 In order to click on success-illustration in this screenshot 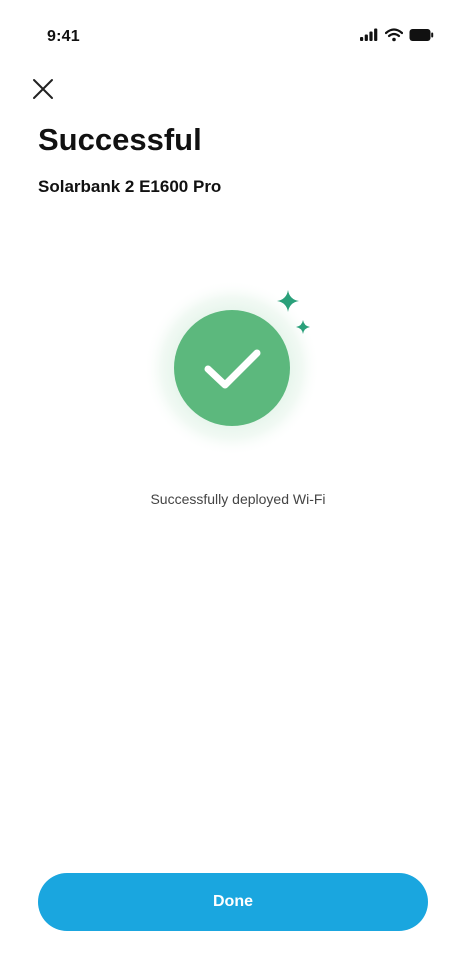, I will do `click(232, 368)`.